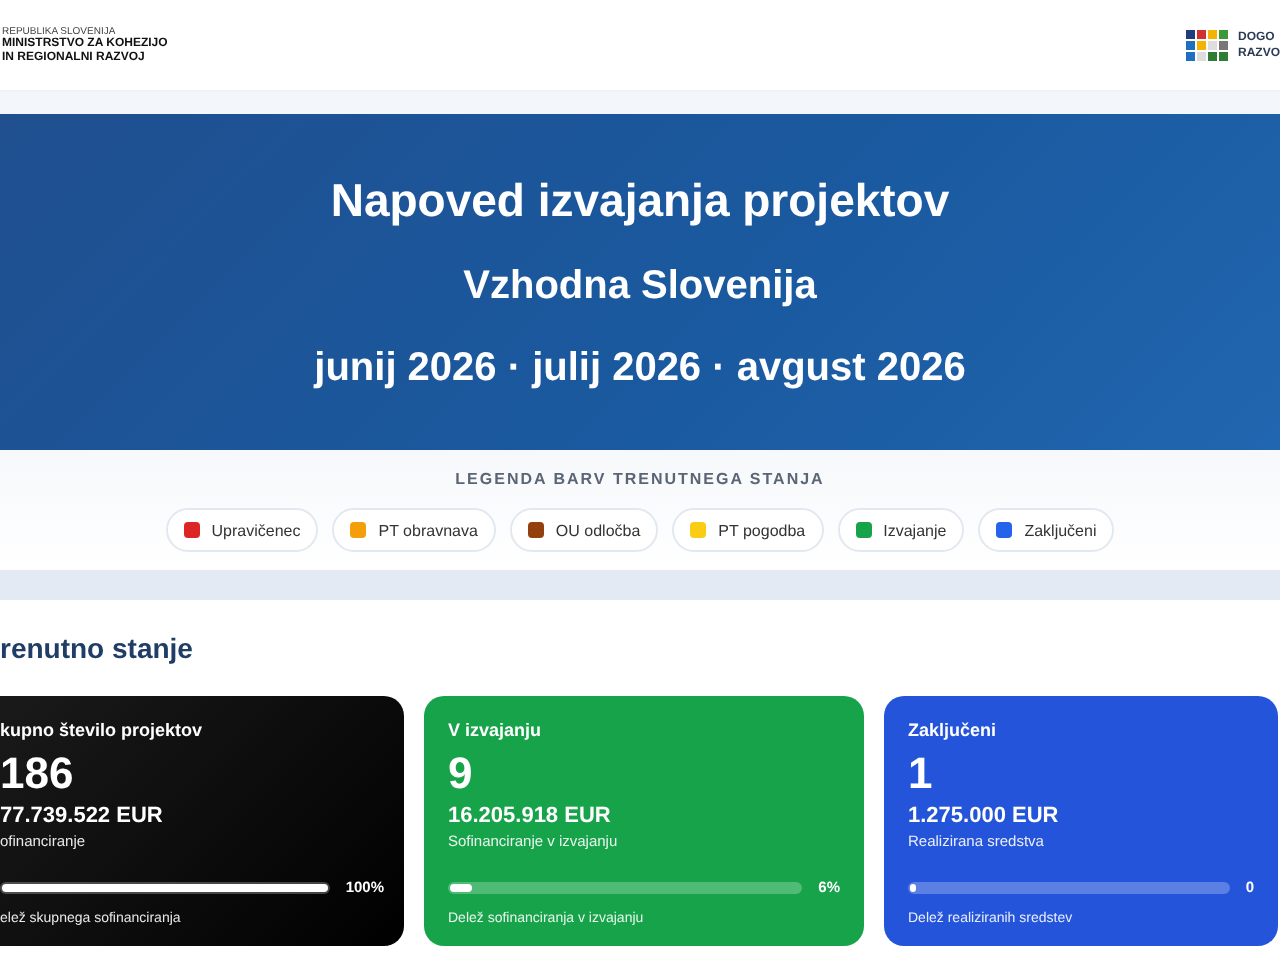 This screenshot has height=960, width=1280. What do you see at coordinates (1060, 530) in the screenshot?
I see `legend-label: Zaključeni` at bounding box center [1060, 530].